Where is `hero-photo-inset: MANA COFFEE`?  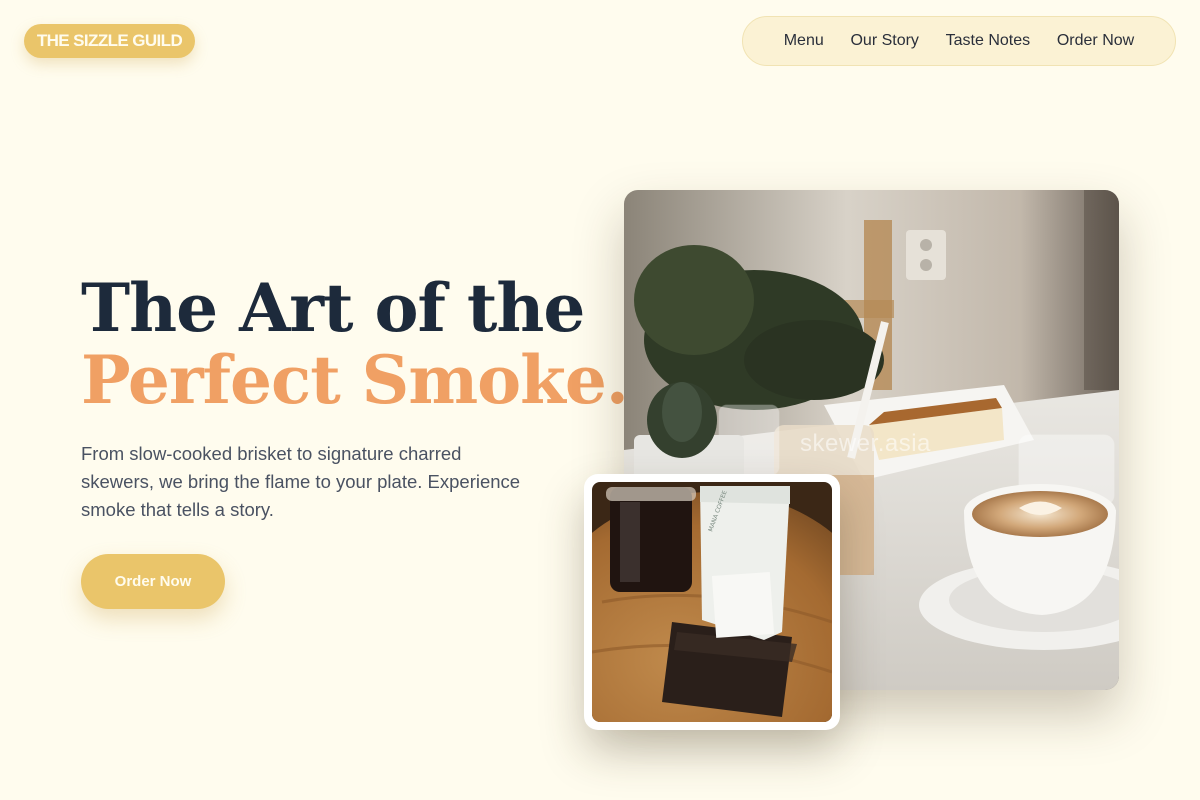 hero-photo-inset: MANA COFFEE is located at coordinates (712, 602).